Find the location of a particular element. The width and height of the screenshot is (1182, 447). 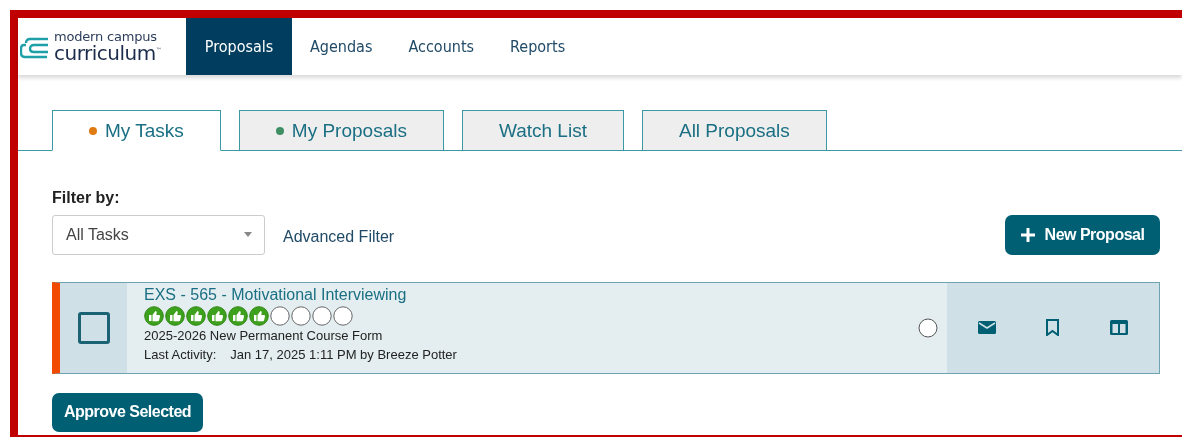

columns-icon is located at coordinates (1118, 327).